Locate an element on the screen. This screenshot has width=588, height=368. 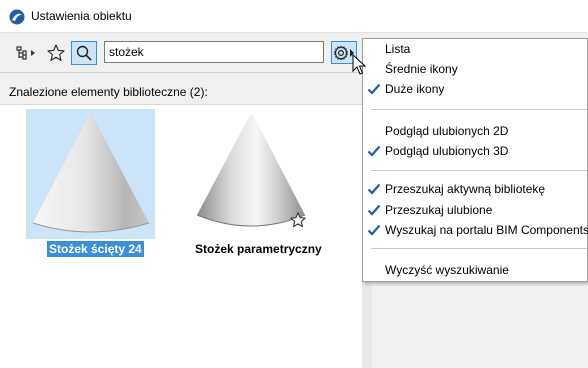
app-icon is located at coordinates (17, 17).